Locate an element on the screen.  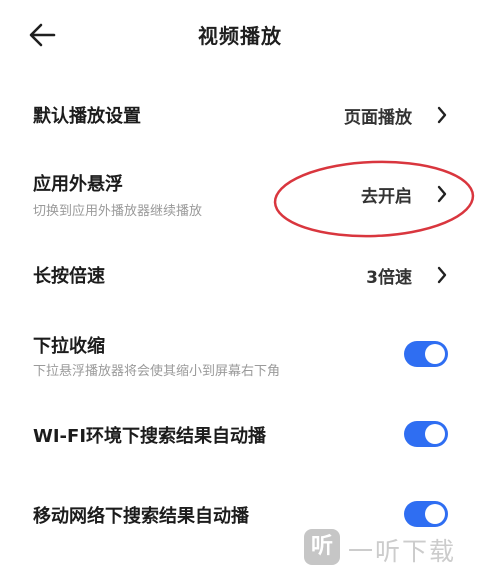
page-title: 视频播放 is located at coordinates (240, 36).